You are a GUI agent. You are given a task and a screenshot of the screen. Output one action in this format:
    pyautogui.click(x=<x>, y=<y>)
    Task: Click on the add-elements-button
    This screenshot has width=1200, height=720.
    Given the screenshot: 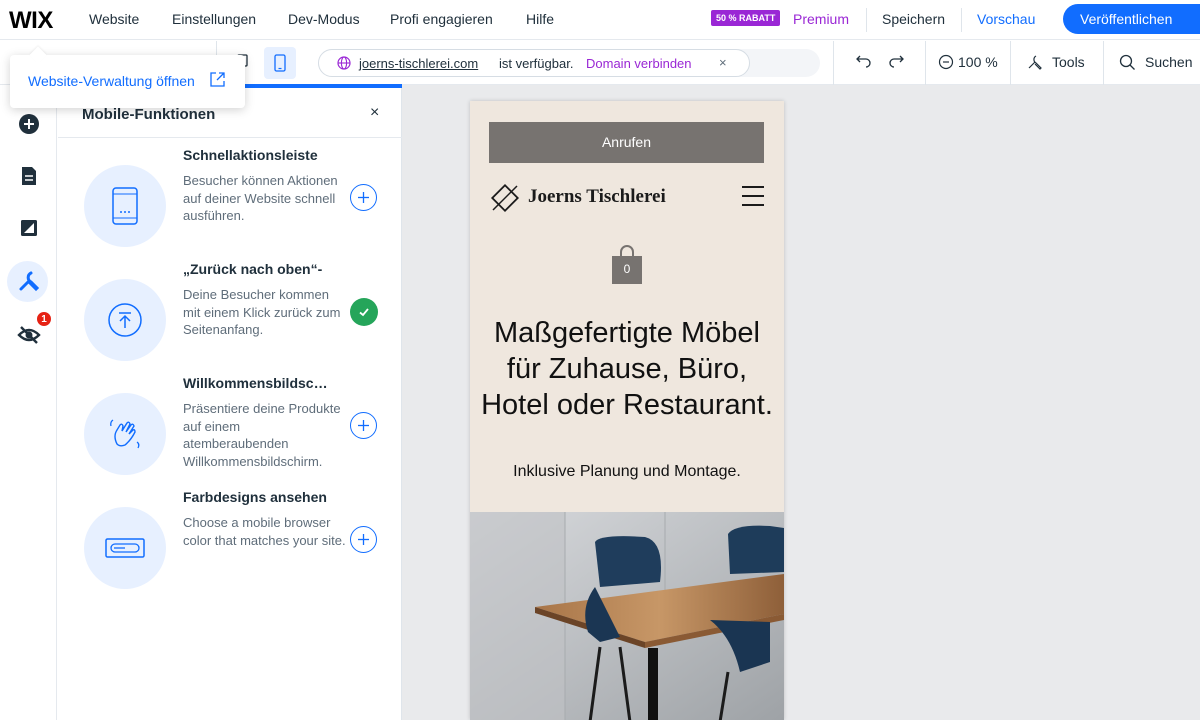 What is the action you would take?
    pyautogui.click(x=28, y=124)
    